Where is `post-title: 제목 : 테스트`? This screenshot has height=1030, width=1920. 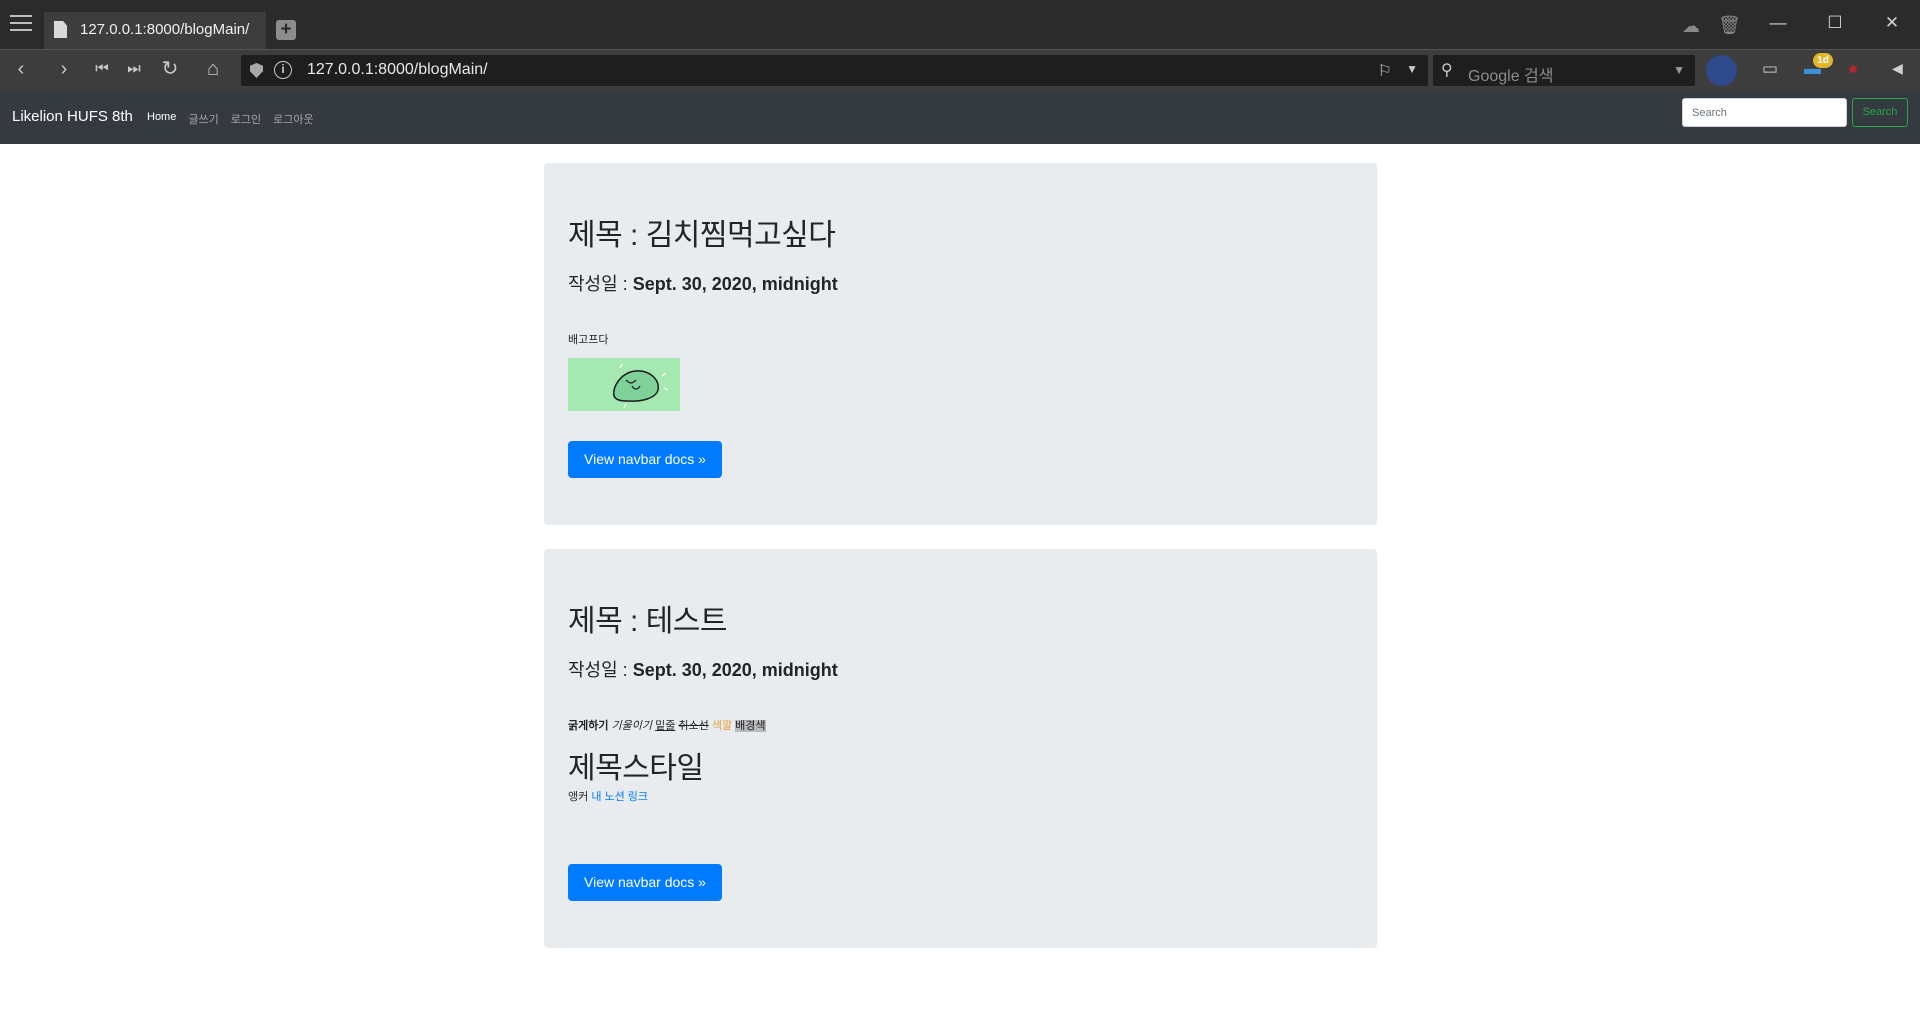 post-title: 제목 : 테스트 is located at coordinates (648, 621).